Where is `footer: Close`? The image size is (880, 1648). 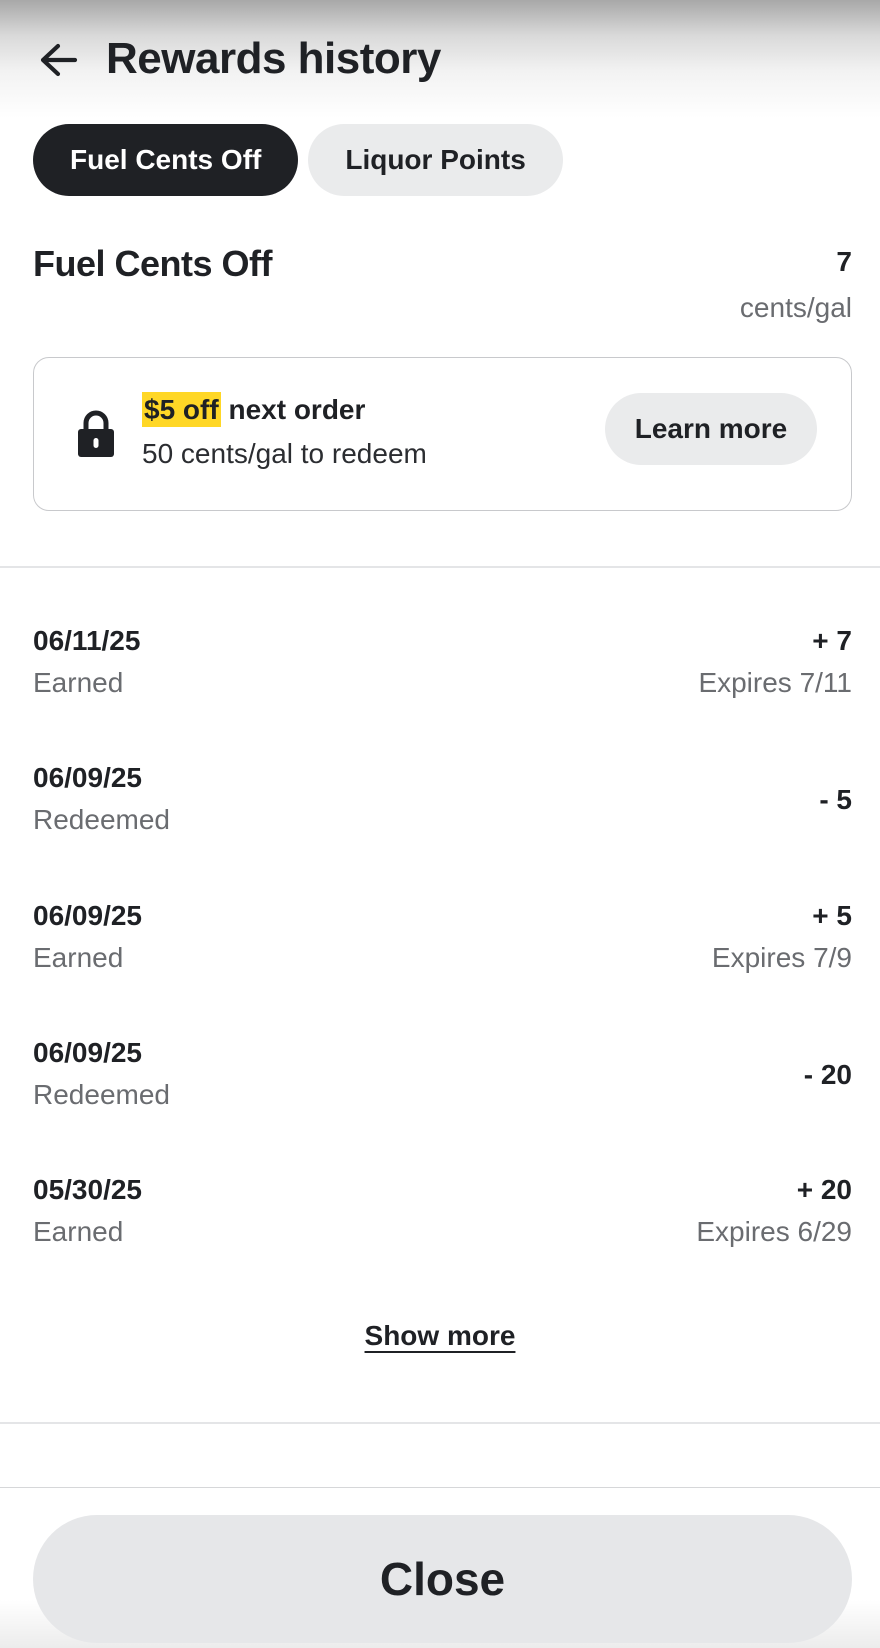
footer: Close is located at coordinates (440, 1567).